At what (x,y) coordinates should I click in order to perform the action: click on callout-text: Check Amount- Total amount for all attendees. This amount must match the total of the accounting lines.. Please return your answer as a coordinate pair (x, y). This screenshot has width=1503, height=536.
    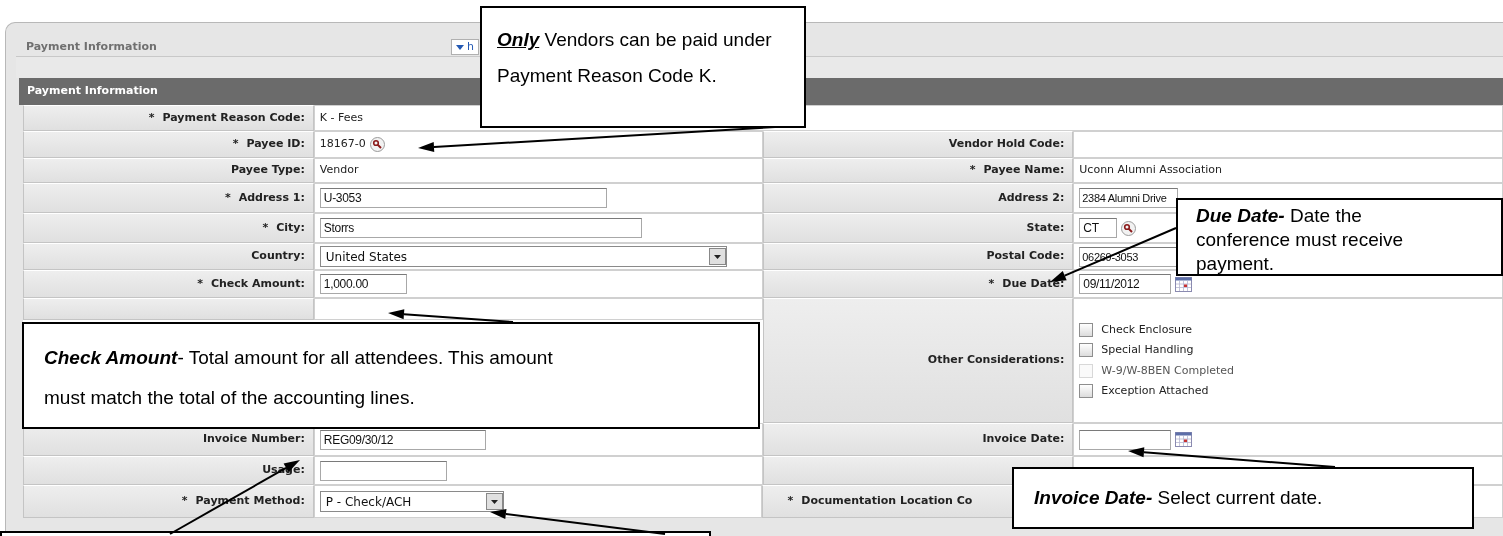
    Looking at the image, I should click on (299, 378).